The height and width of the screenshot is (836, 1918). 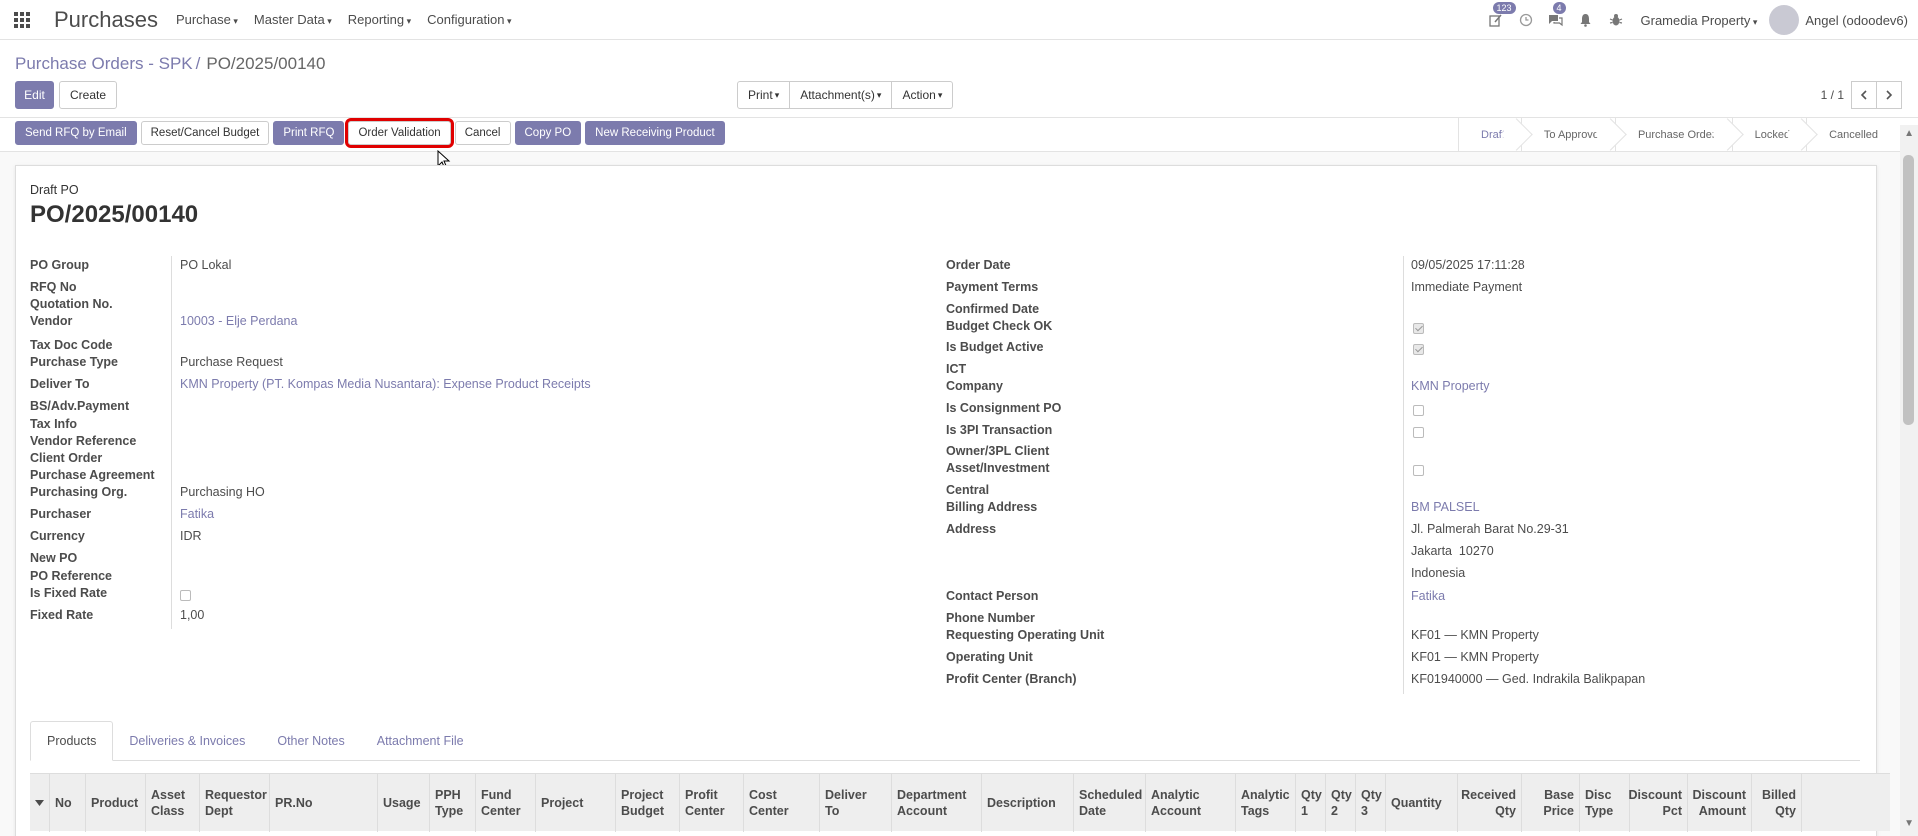 What do you see at coordinates (40, 803) in the screenshot?
I see `sort-toggle-icon` at bounding box center [40, 803].